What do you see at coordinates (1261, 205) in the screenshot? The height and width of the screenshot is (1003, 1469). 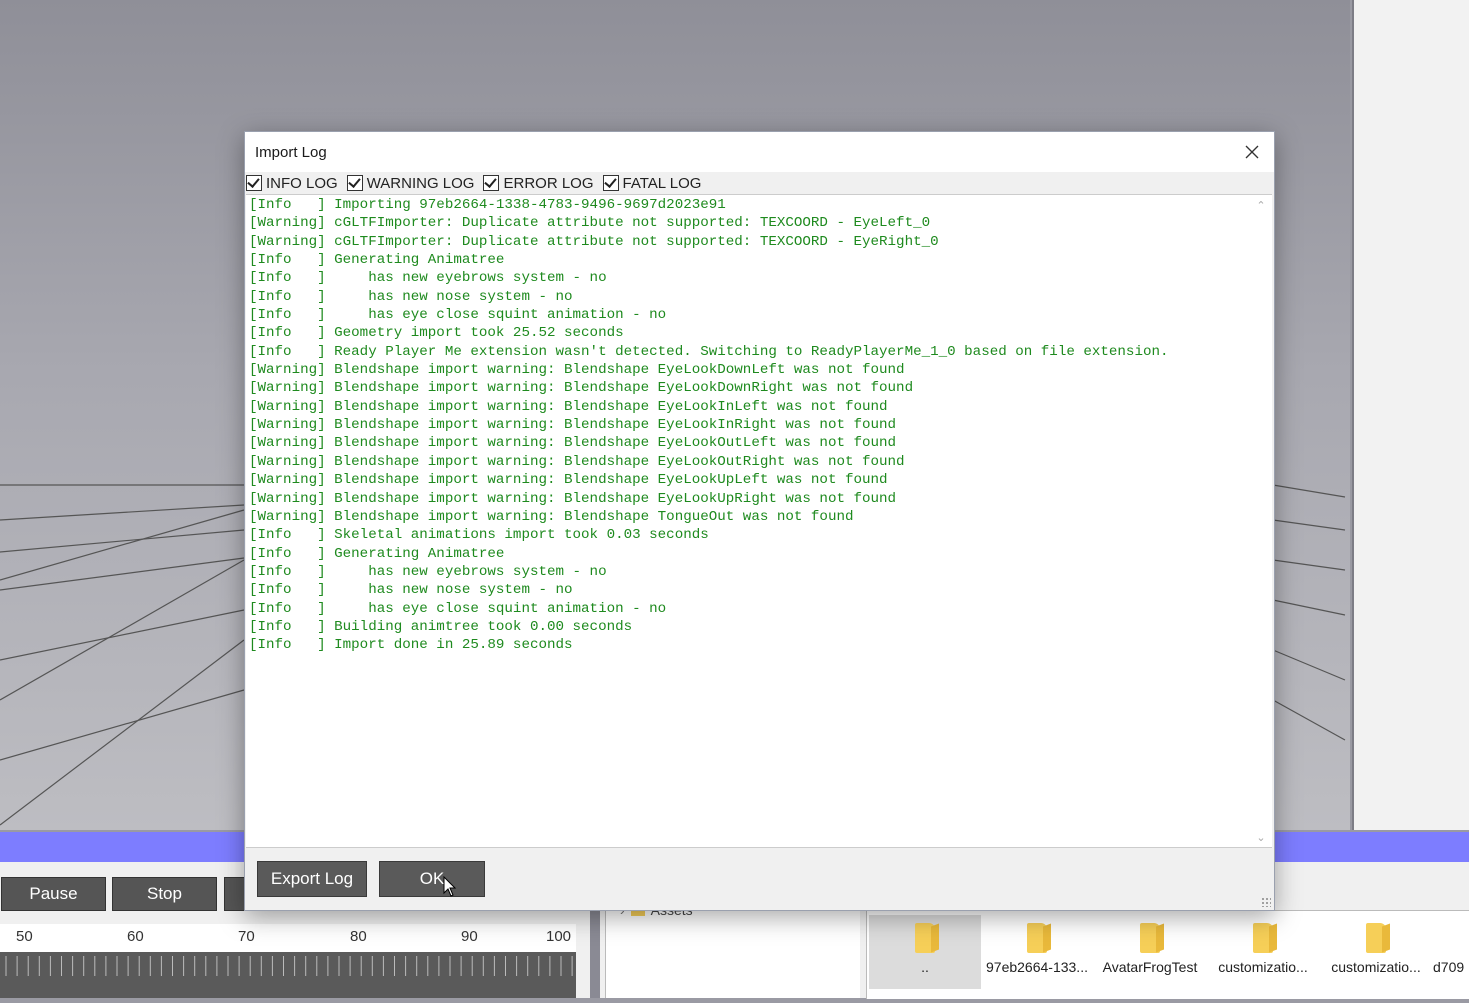 I see `scroll-up-icon: ⌃` at bounding box center [1261, 205].